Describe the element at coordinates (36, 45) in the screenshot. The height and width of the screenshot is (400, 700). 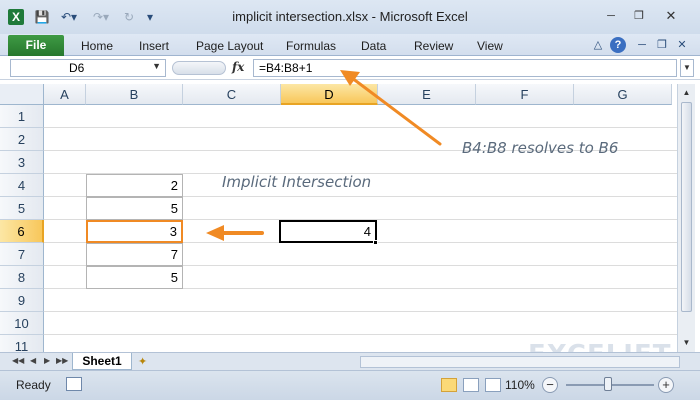
I see `tab-file: File` at that location.